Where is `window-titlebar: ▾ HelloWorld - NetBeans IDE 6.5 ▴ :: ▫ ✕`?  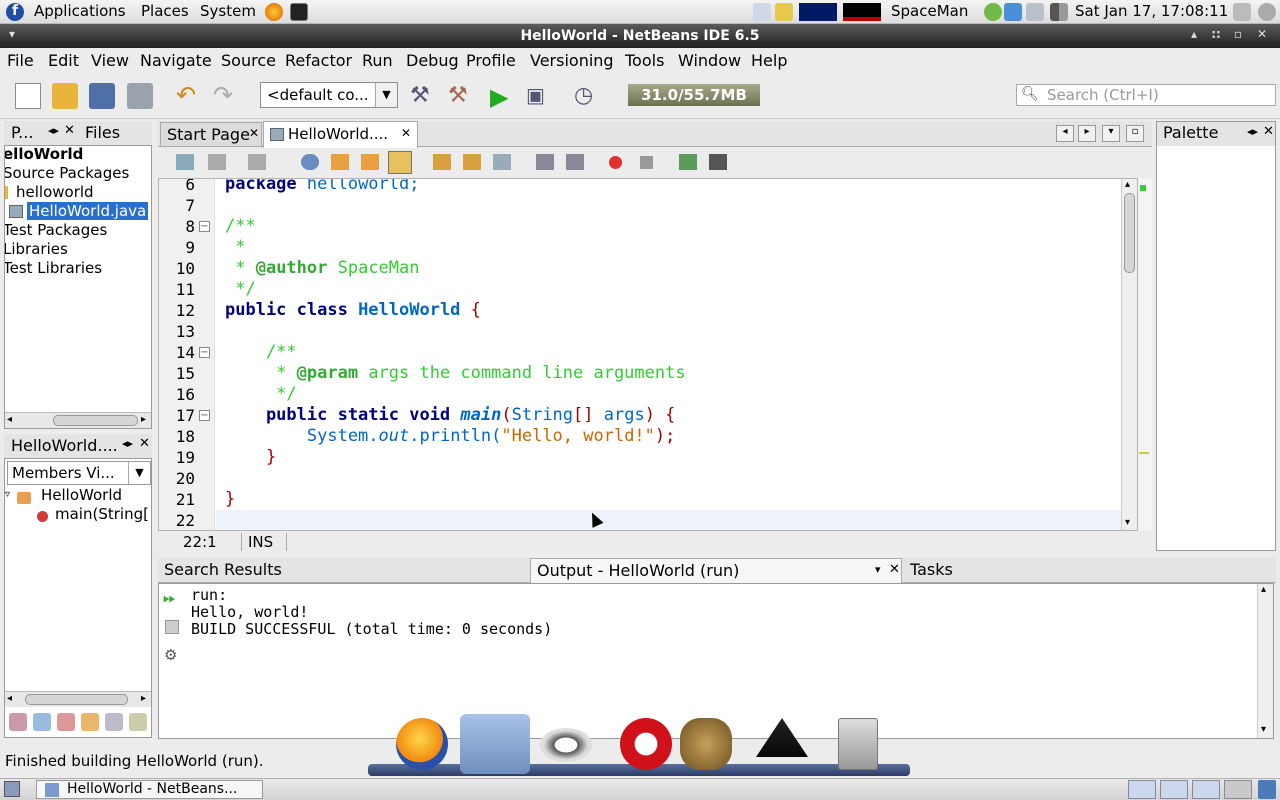 window-titlebar: ▾ HelloWorld - NetBeans IDE 6.5 ▴ :: ▫ ✕ is located at coordinates (640, 36).